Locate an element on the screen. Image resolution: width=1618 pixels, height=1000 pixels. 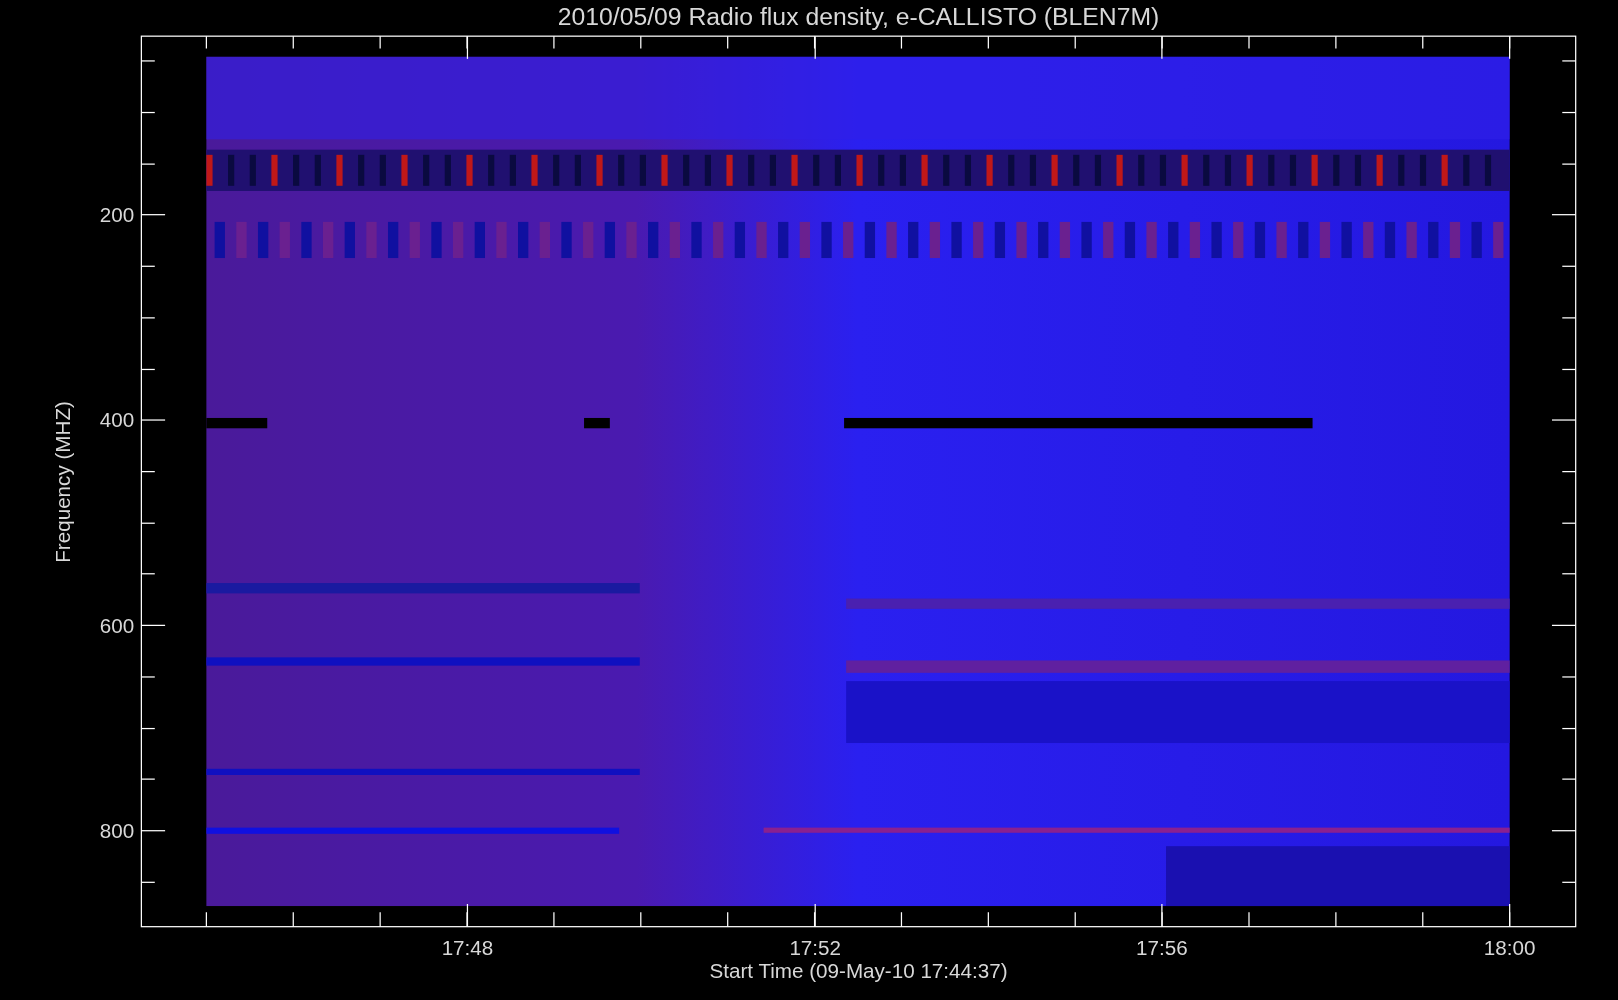
tick-label: 17:52 is located at coordinates (815, 947).